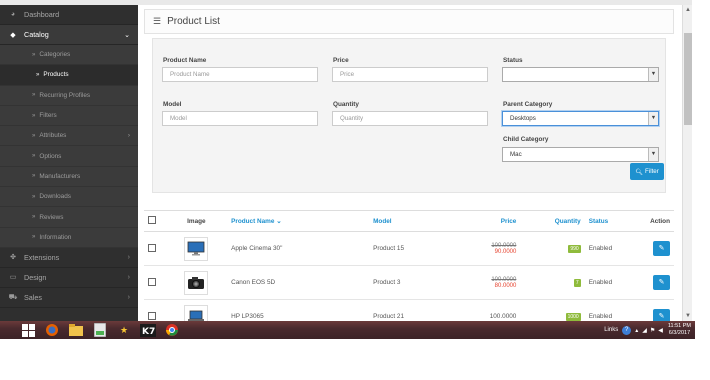 The width and height of the screenshot is (710, 380). I want to click on child-category-select: Mac ▼, so click(580, 154).